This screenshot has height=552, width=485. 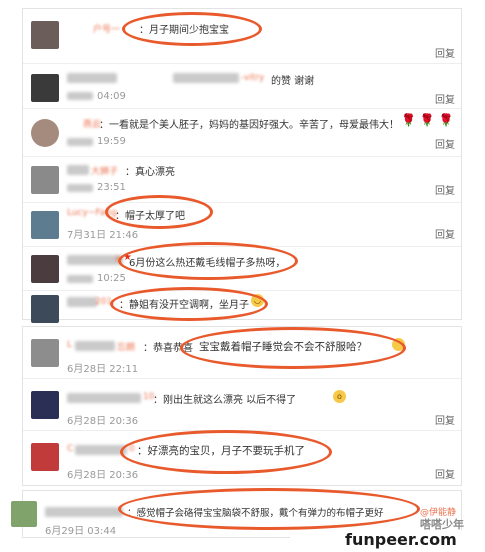 I want to click on comment-row: -vitry 的赞 谢谢 04:09 回复, so click(x=242, y=86).